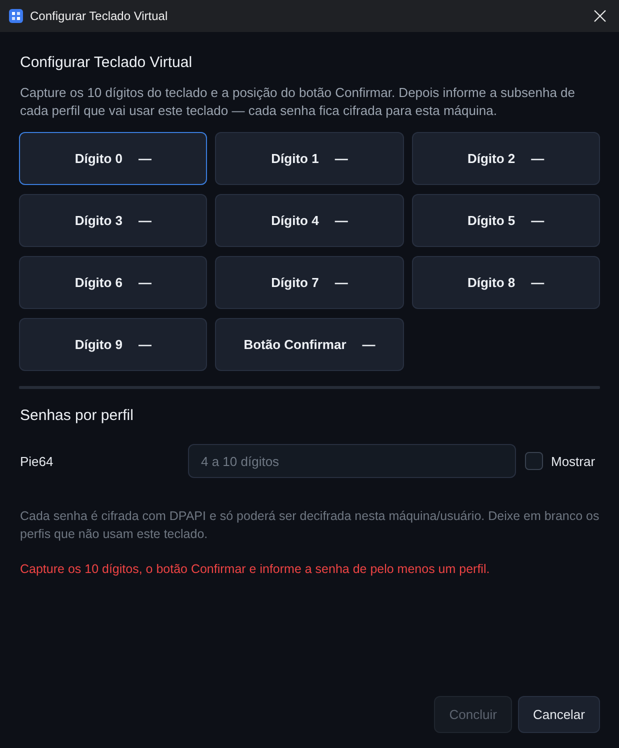 The width and height of the screenshot is (619, 748). I want to click on app-icon, so click(16, 16).